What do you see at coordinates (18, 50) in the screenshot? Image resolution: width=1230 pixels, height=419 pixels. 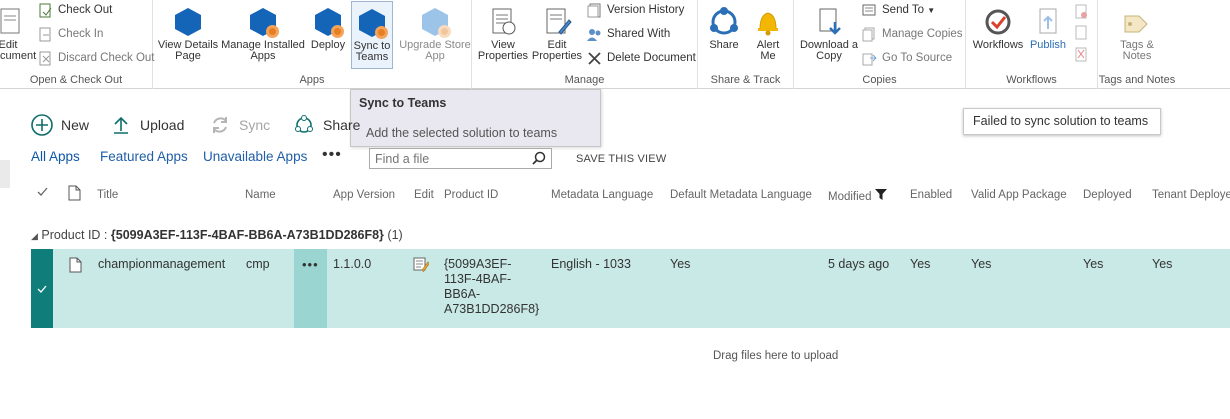 I see `edit-document-label: Edit Document` at bounding box center [18, 50].